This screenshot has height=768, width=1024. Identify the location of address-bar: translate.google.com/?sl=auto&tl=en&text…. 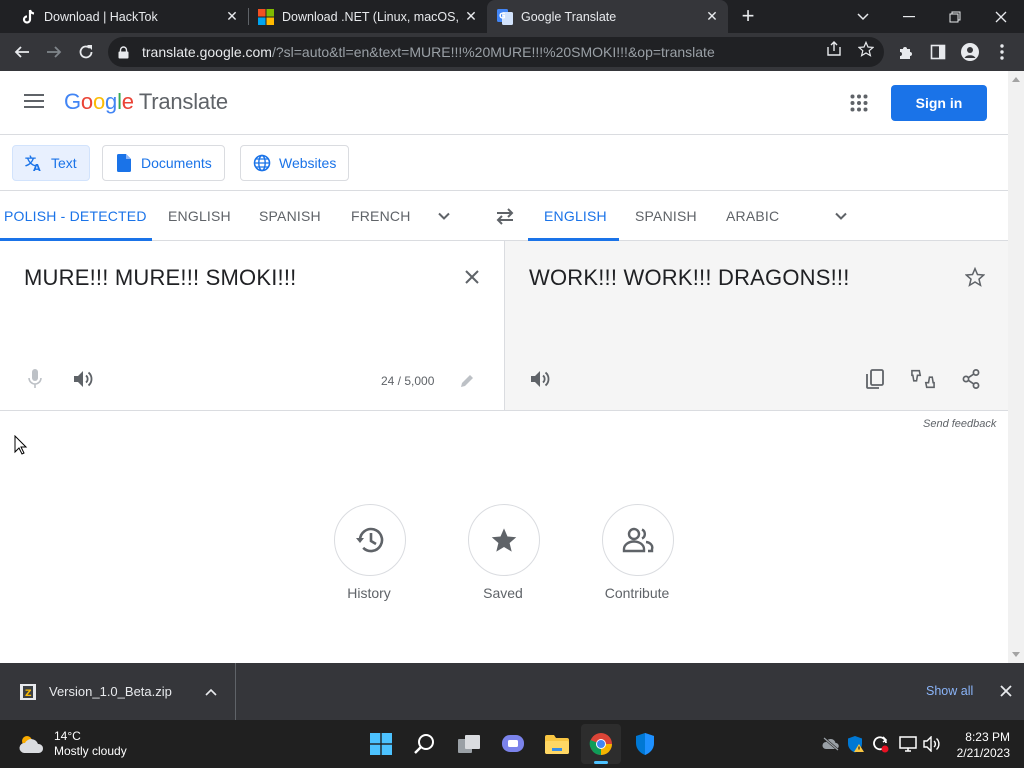
(496, 52).